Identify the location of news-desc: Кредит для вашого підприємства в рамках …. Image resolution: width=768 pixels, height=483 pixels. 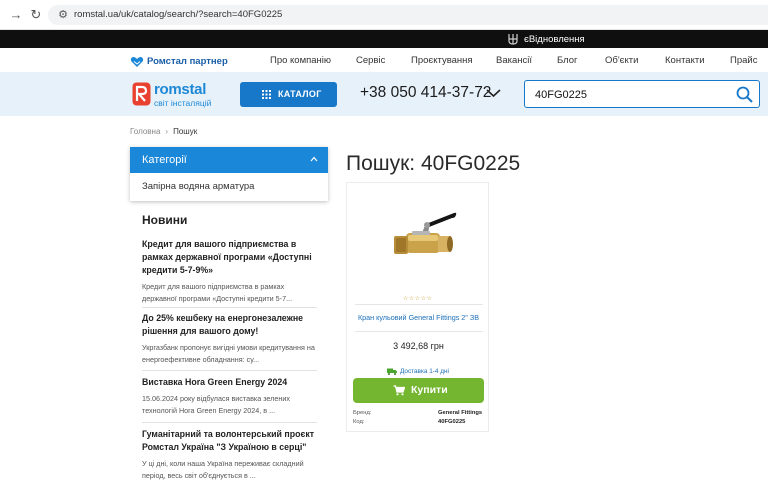
(217, 292).